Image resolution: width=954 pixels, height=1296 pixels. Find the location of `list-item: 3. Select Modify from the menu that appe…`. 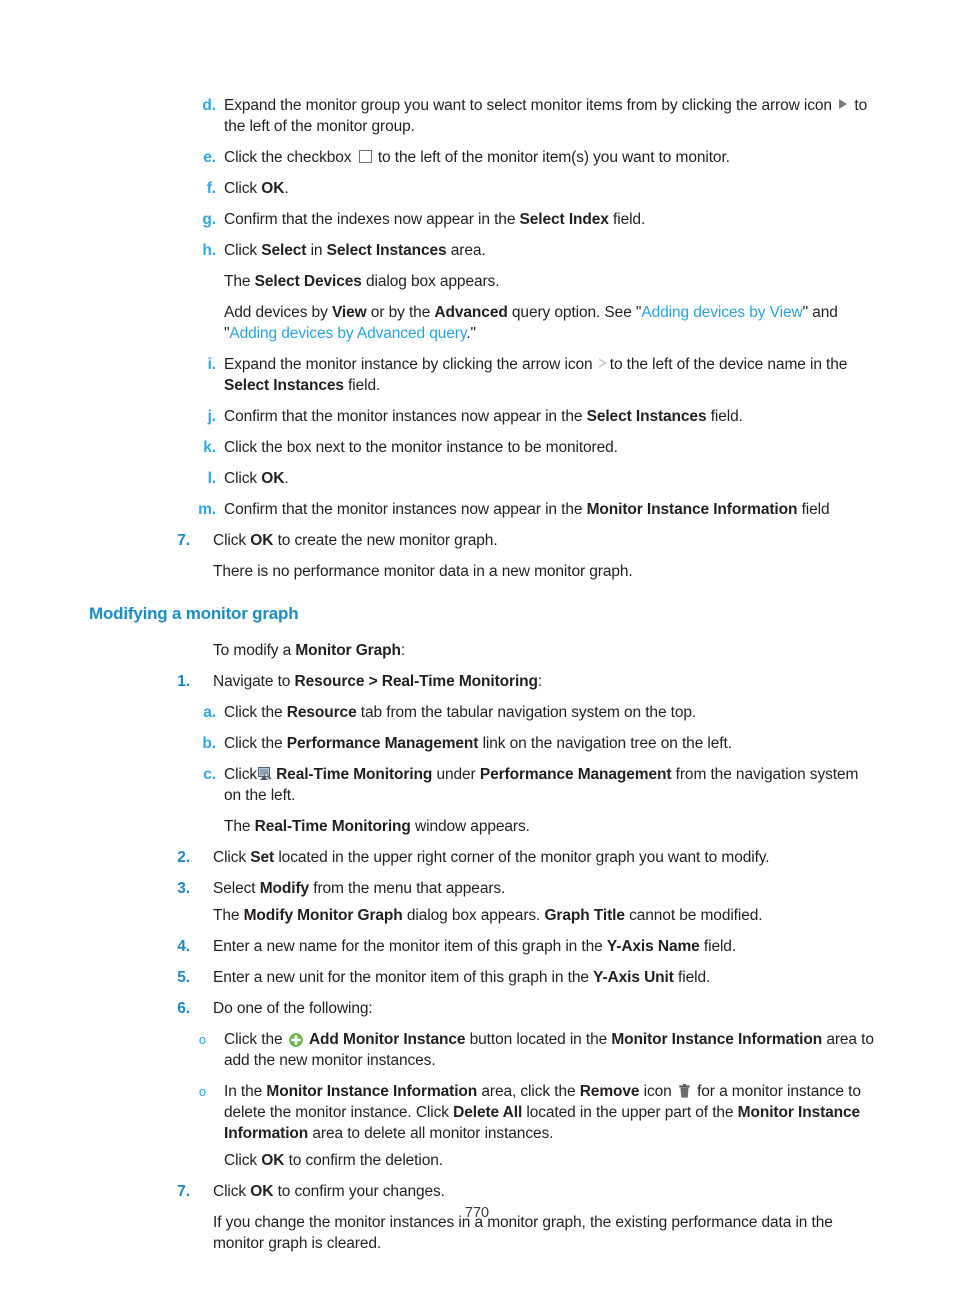

list-item: 3. Select Modify from the menu that appe… is located at coordinates (477, 888).